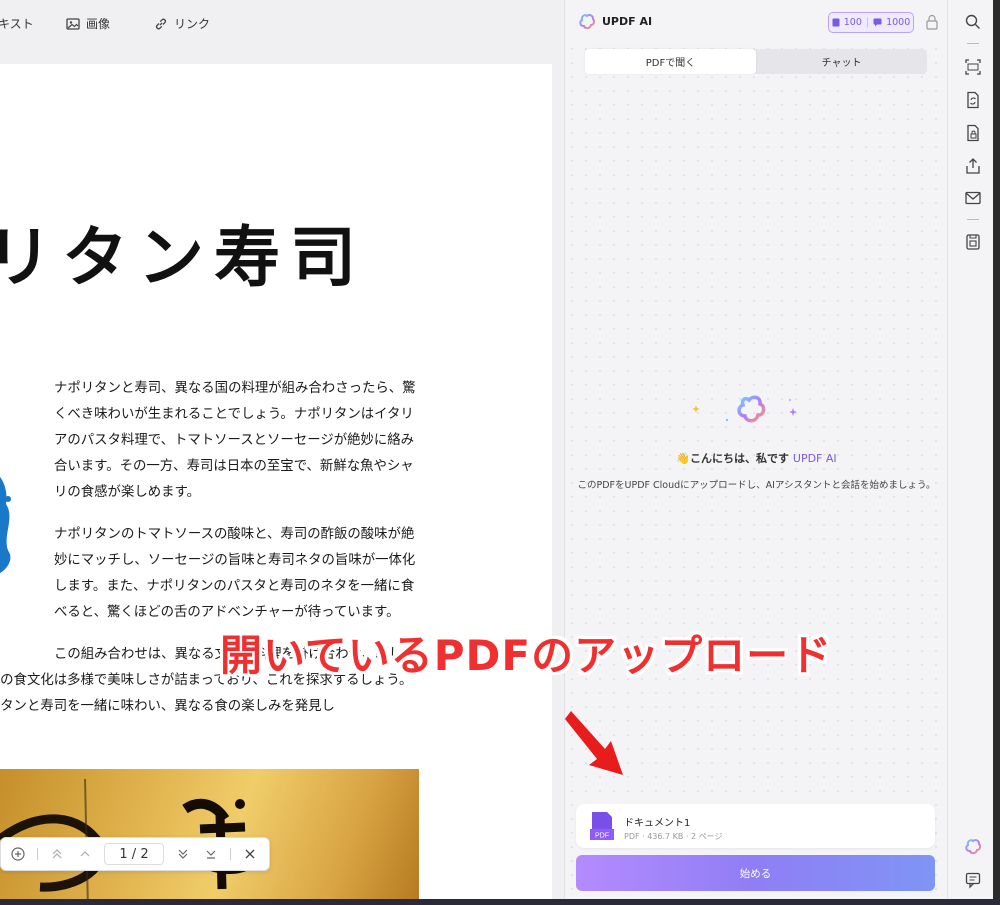 The height and width of the screenshot is (905, 1000). Describe the element at coordinates (973, 847) in the screenshot. I see `updf-ai-icon` at that location.